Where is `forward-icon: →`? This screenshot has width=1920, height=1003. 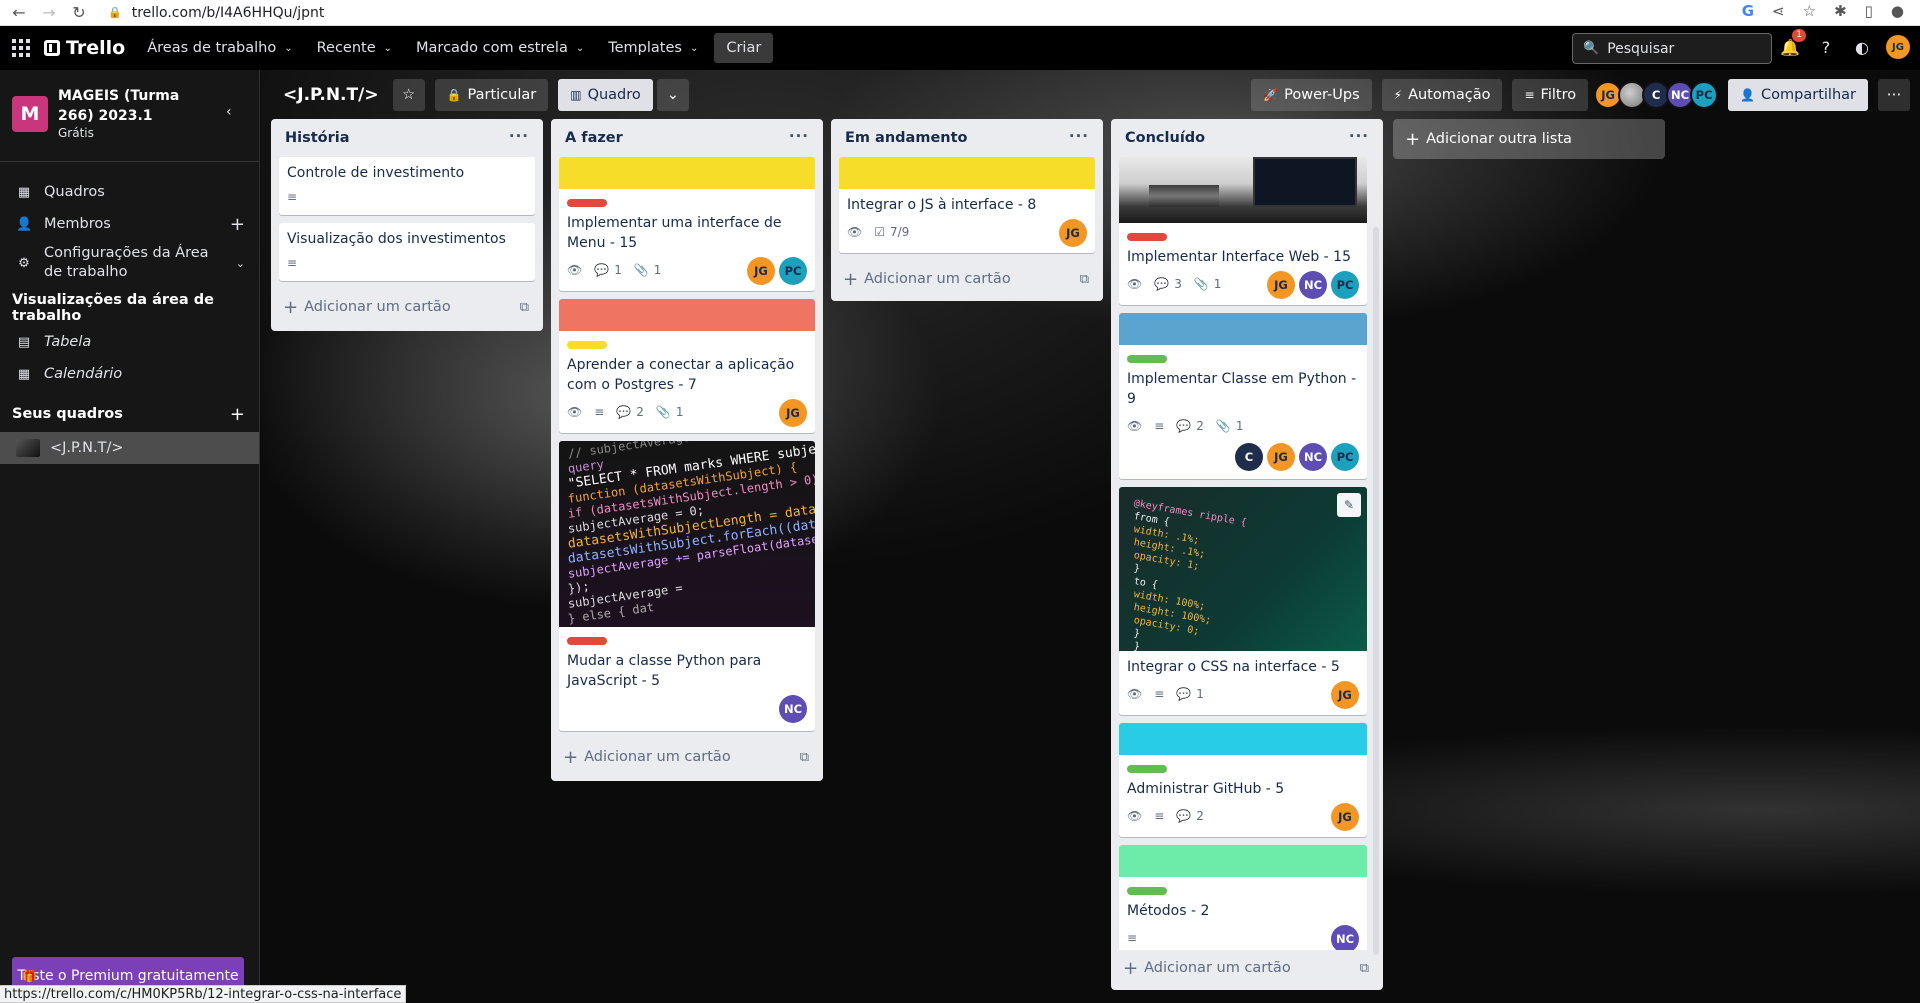 forward-icon: → is located at coordinates (49, 12).